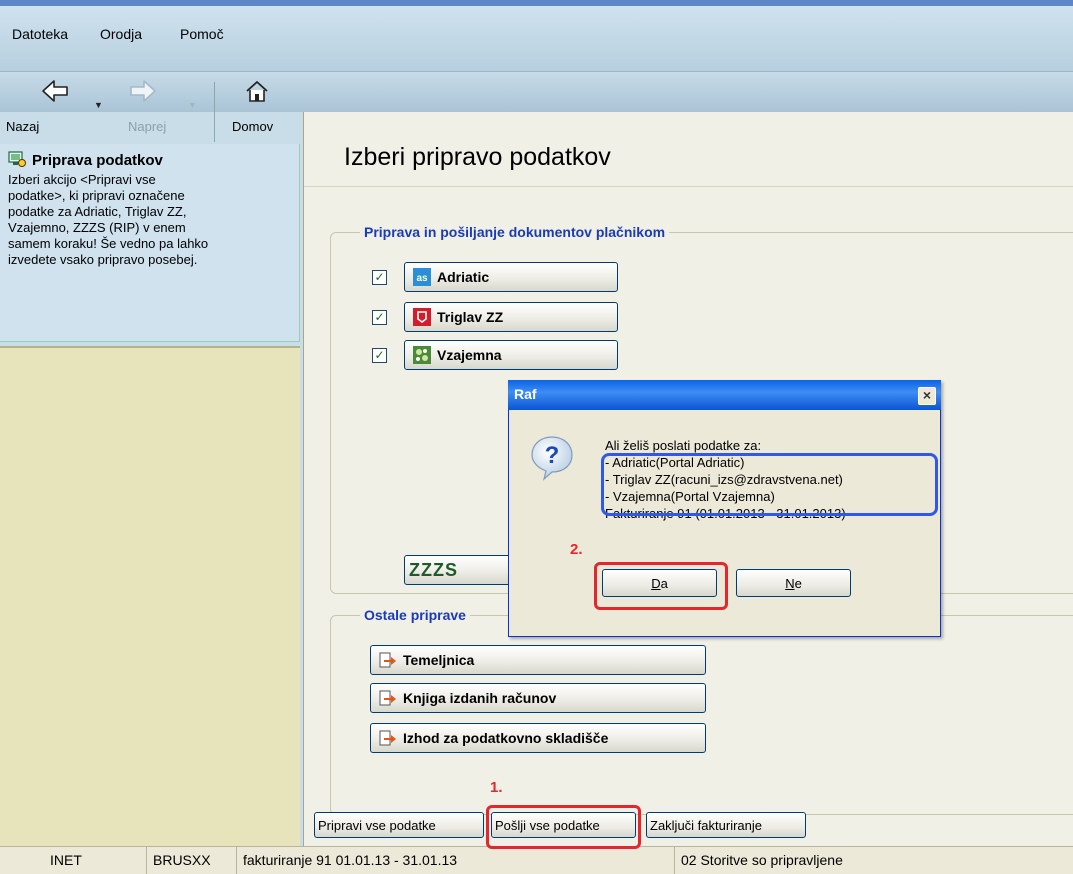 This screenshot has height=874, width=1073. Describe the element at coordinates (97, 211) in the screenshot. I see `info-line: podatke za Adriatic, Triglav ZZ,` at that location.